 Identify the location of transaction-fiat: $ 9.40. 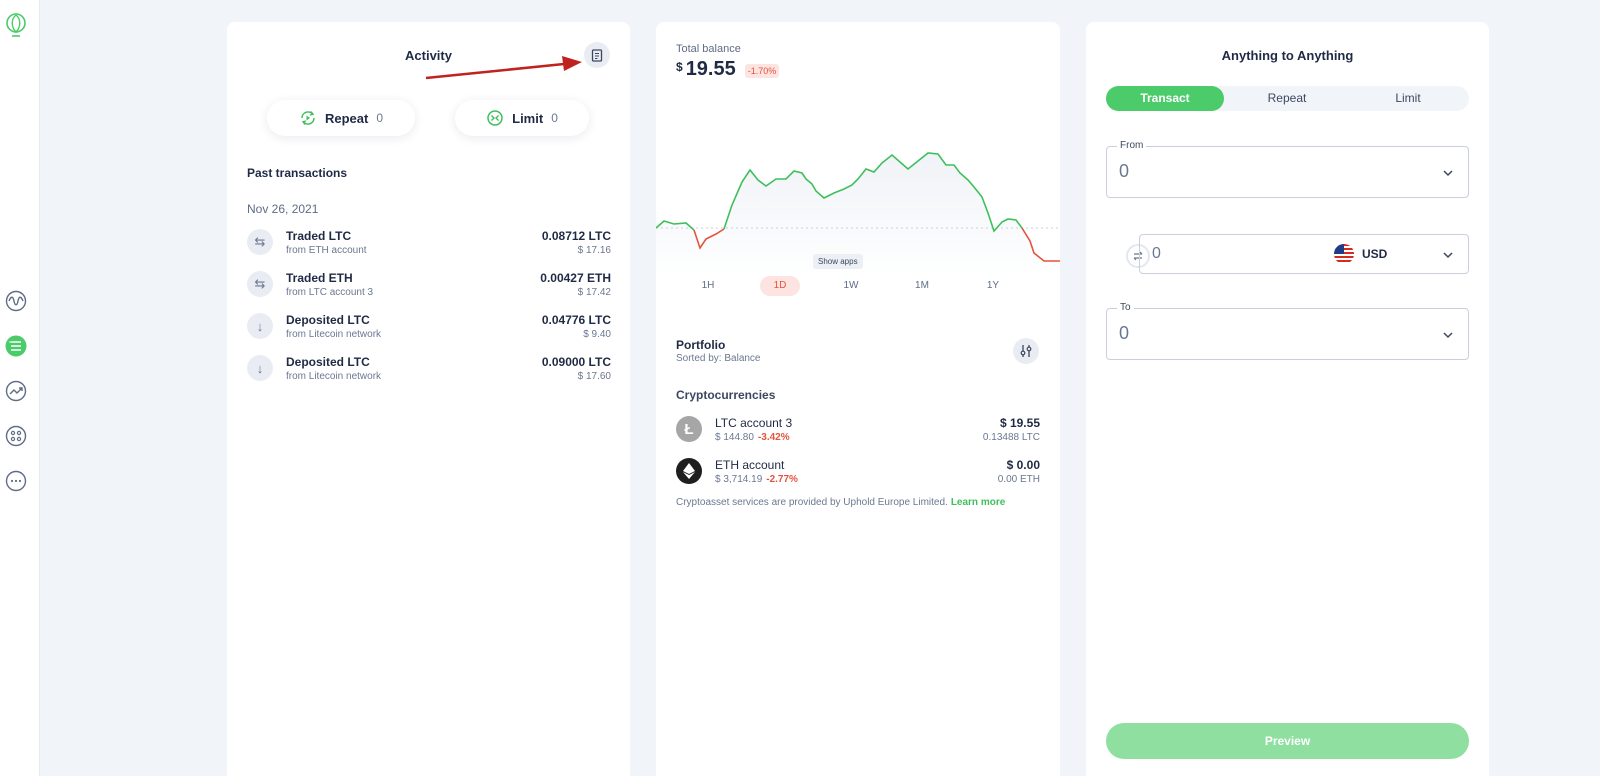
(597, 334).